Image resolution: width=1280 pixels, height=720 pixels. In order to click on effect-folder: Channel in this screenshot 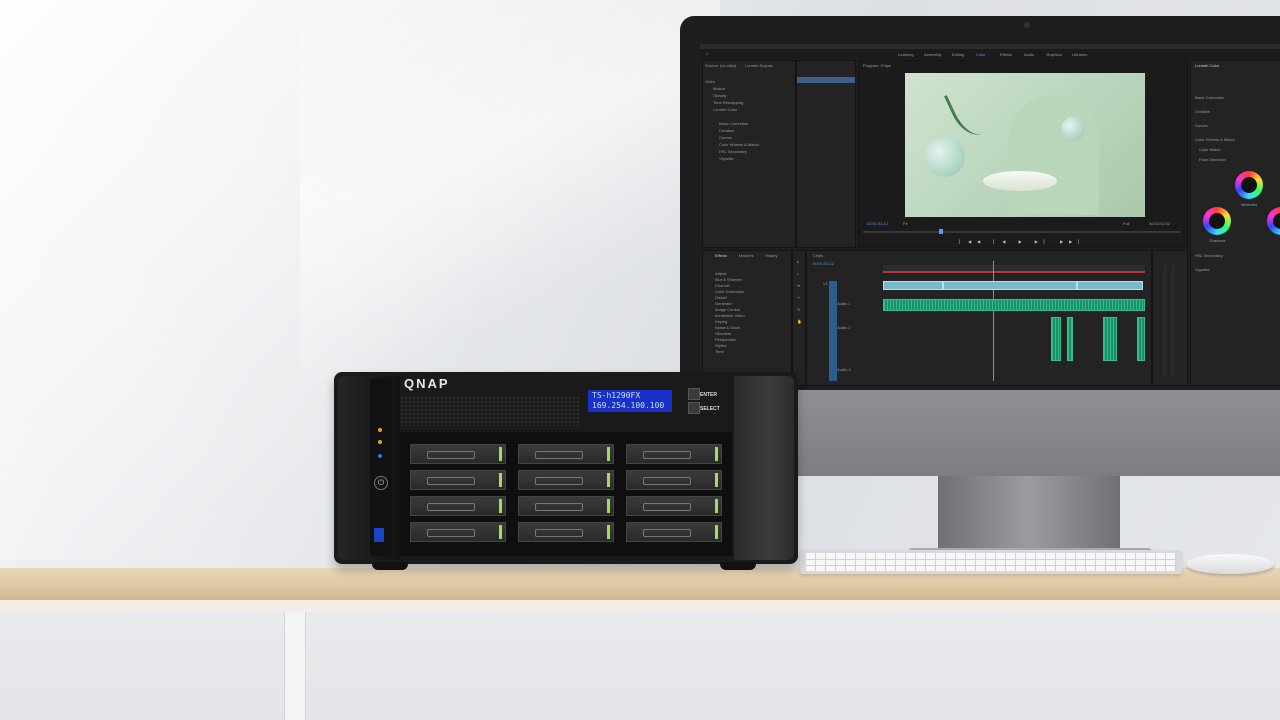, I will do `click(722, 285)`.